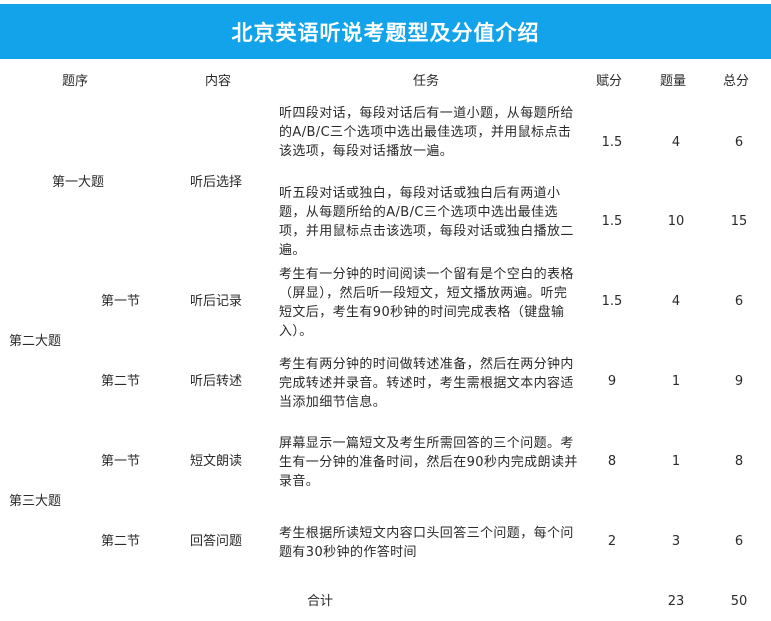  What do you see at coordinates (121, 301) in the screenshot?
I see `section-two-part1-label: 第一节` at bounding box center [121, 301].